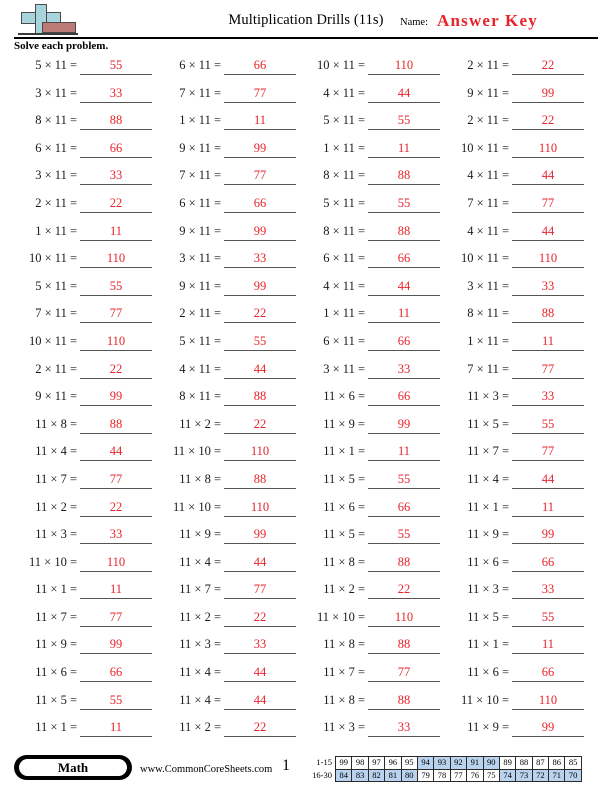 This screenshot has width=612, height=792. I want to click on site-url-link: www.CommonCoreSheets.com, so click(206, 769).